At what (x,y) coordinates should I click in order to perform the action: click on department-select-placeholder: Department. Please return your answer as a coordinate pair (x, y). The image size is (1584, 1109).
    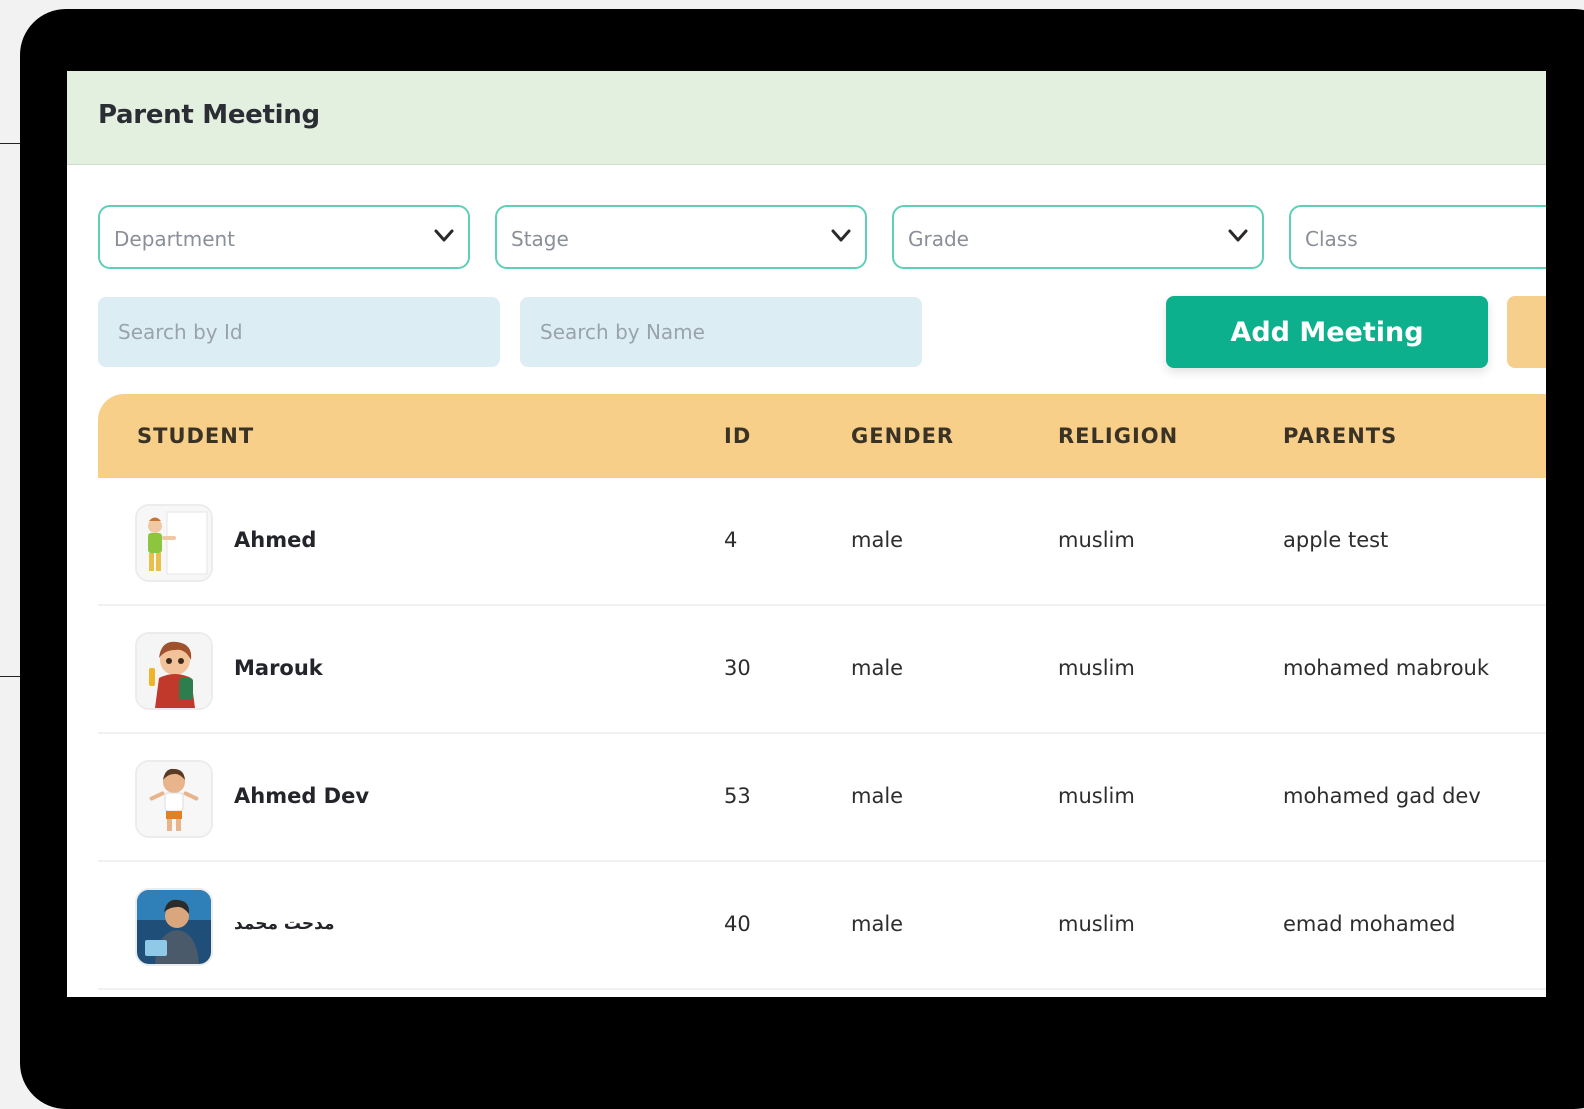
    Looking at the image, I should click on (175, 239).